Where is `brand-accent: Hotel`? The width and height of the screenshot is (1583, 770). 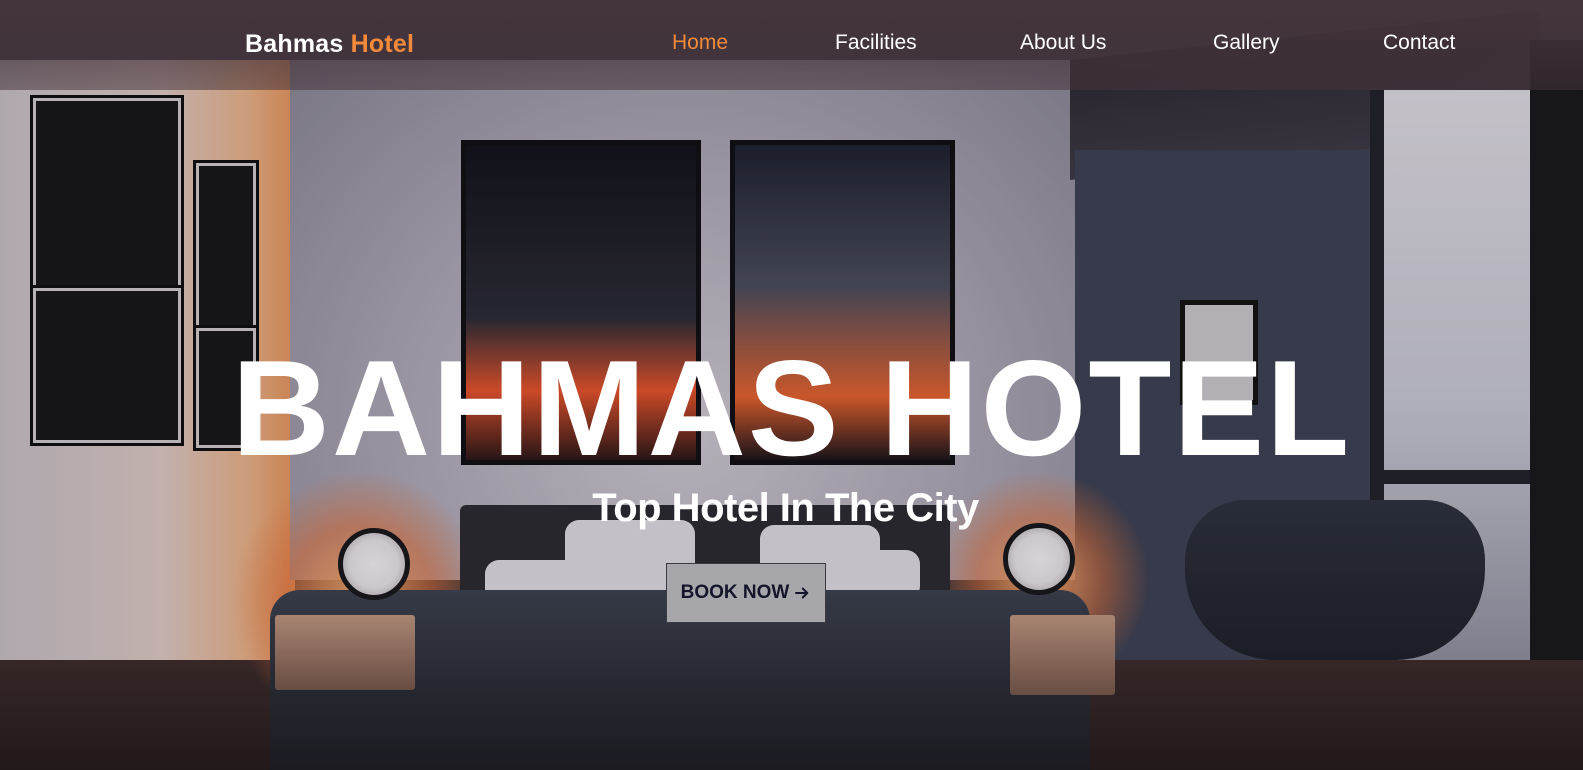 brand-accent: Hotel is located at coordinates (382, 44).